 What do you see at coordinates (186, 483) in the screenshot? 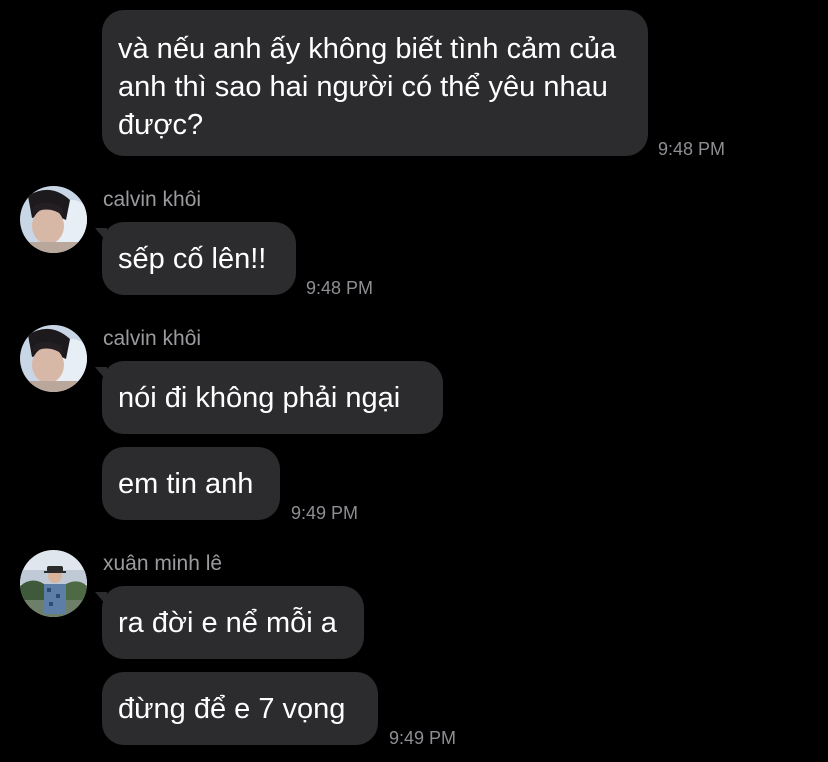
I see `message-text: em tin anh` at bounding box center [186, 483].